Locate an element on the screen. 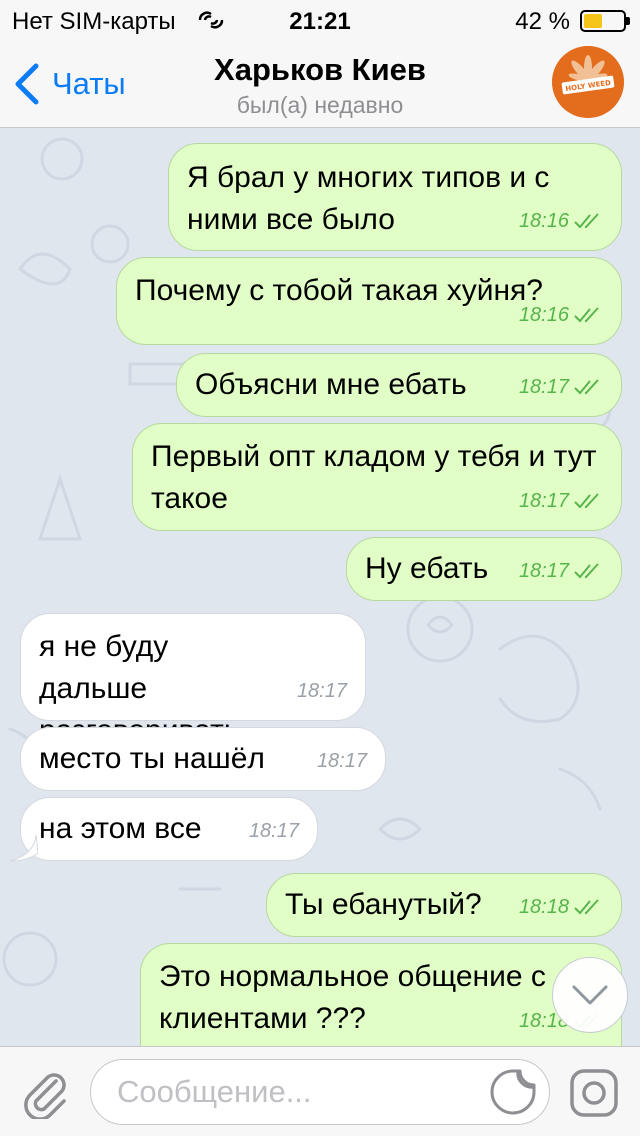 The image size is (640, 1136). scroll-to-bottom-button is located at coordinates (590, 995).